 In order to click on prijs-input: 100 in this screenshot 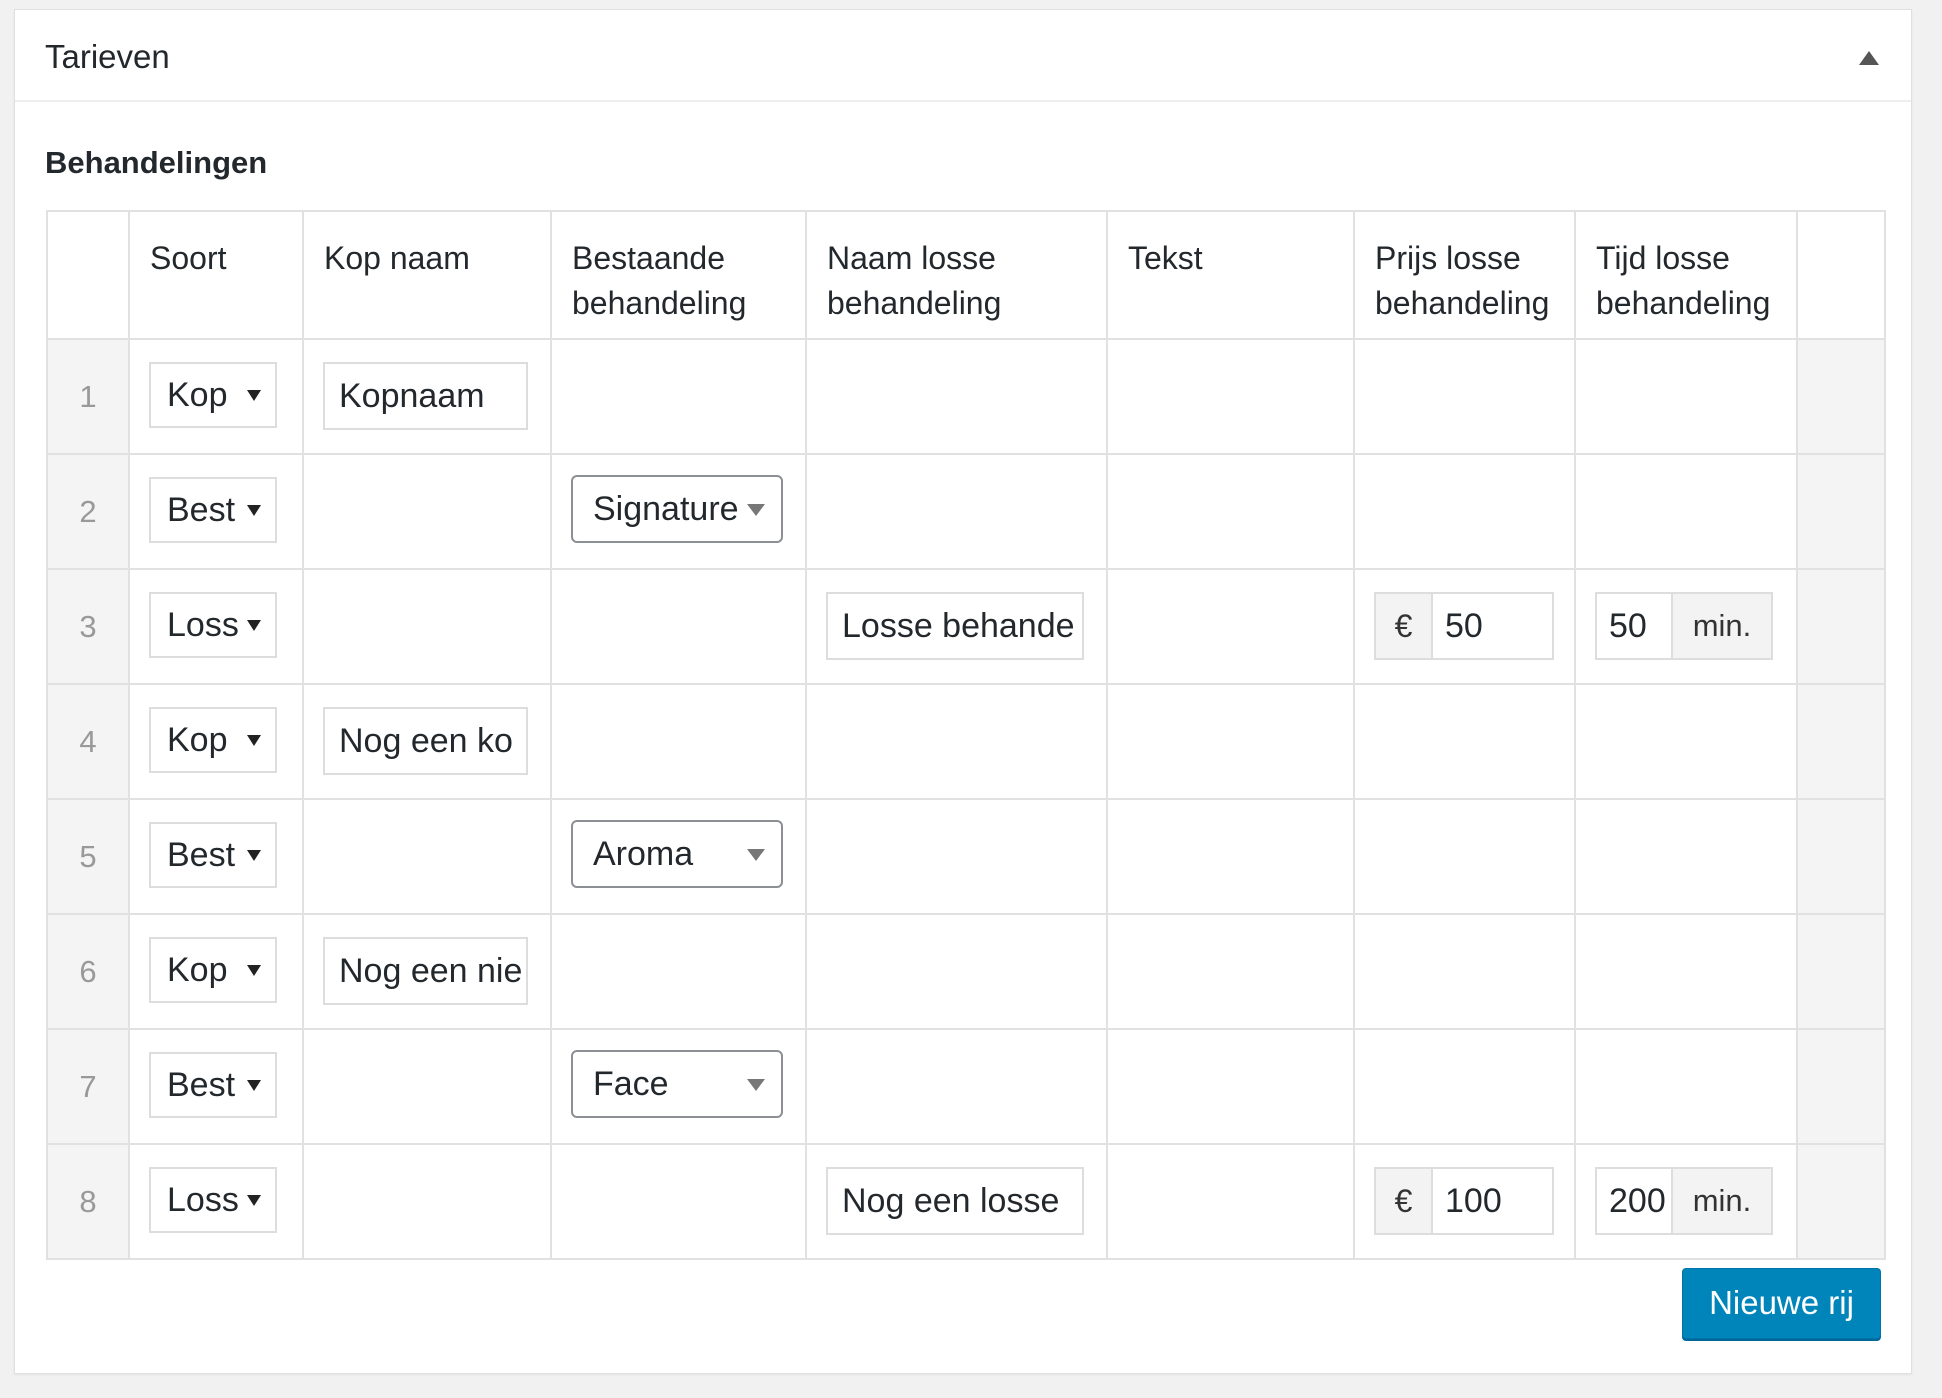, I will do `click(1492, 1201)`.